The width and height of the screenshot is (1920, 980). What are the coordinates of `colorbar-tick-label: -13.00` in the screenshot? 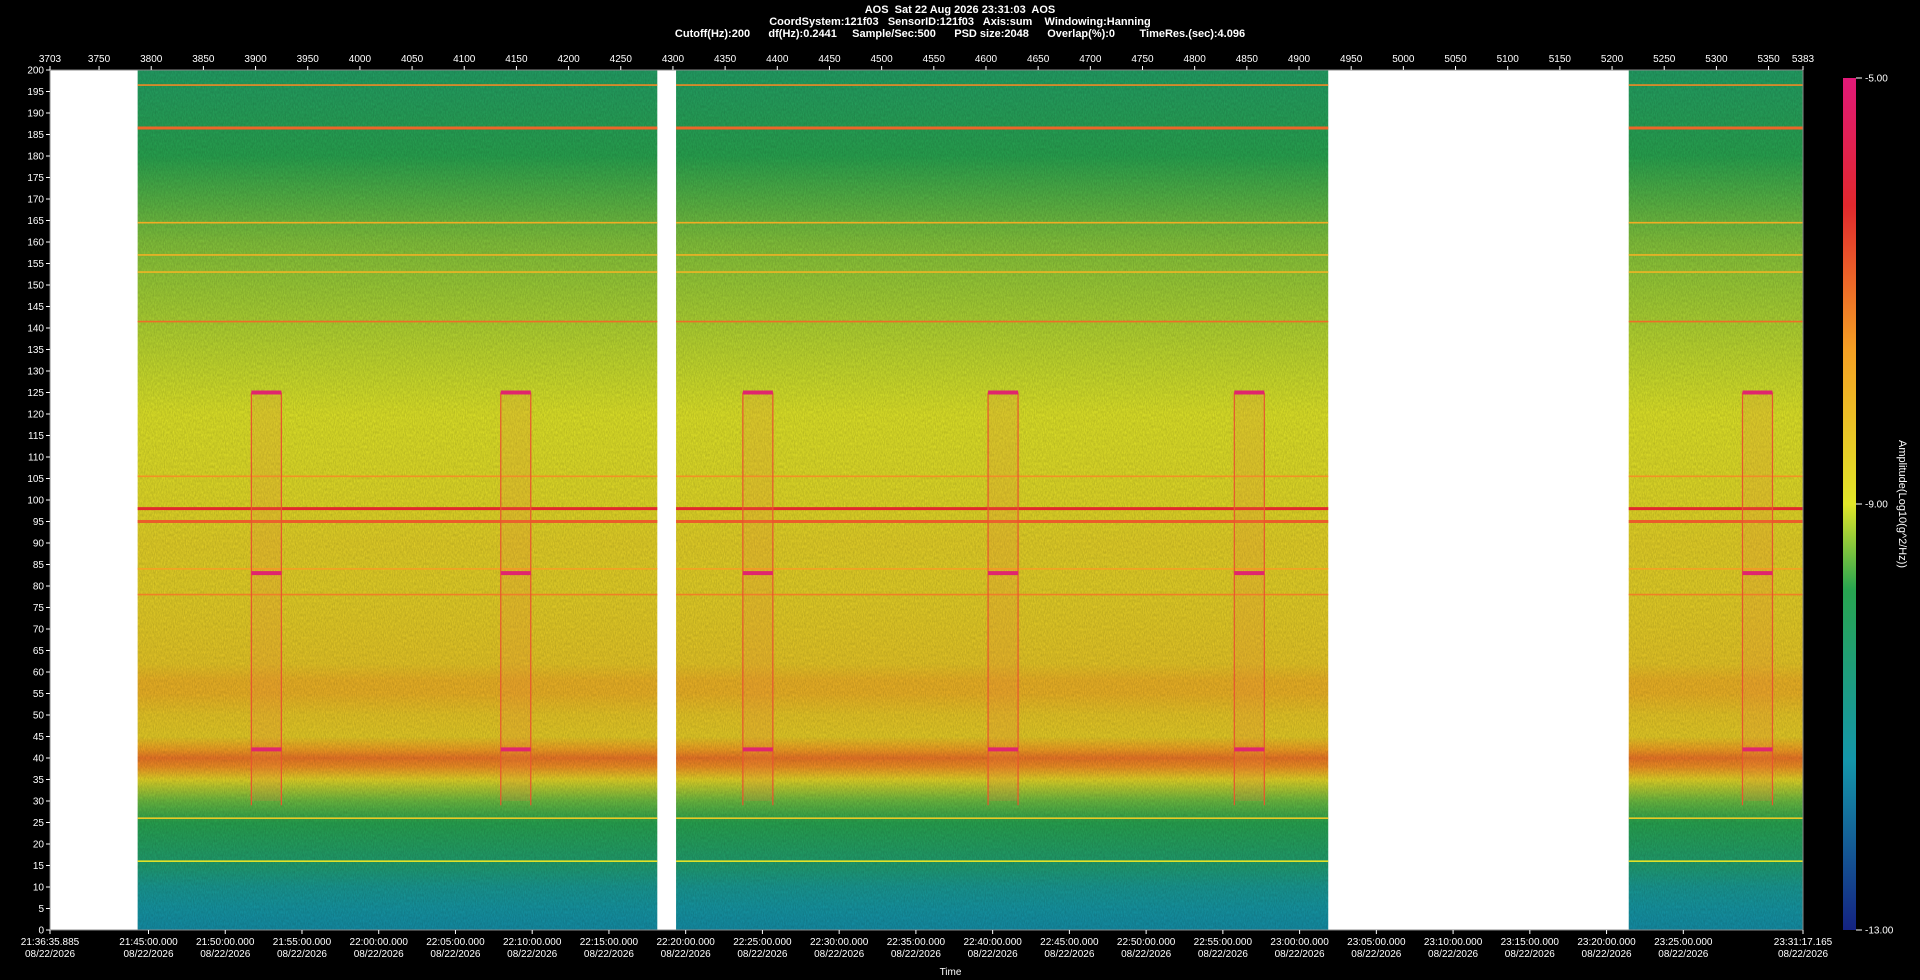 It's located at (1879, 931).